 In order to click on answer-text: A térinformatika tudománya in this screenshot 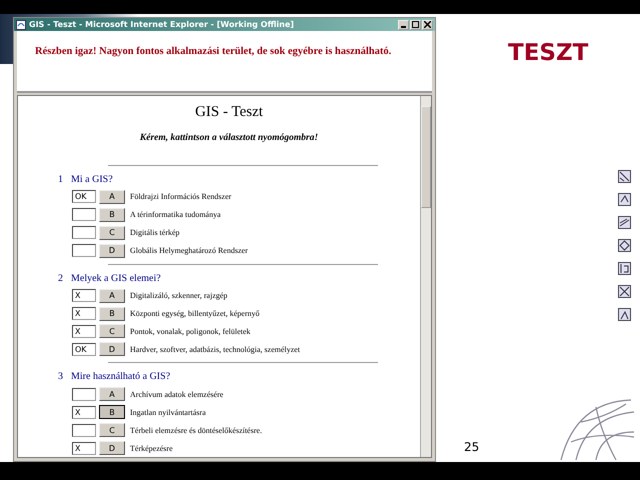, I will do `click(175, 215)`.